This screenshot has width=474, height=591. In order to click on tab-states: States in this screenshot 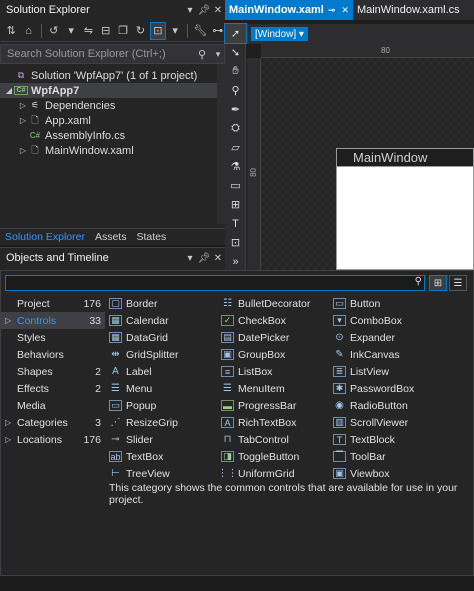, I will do `click(151, 237)`.